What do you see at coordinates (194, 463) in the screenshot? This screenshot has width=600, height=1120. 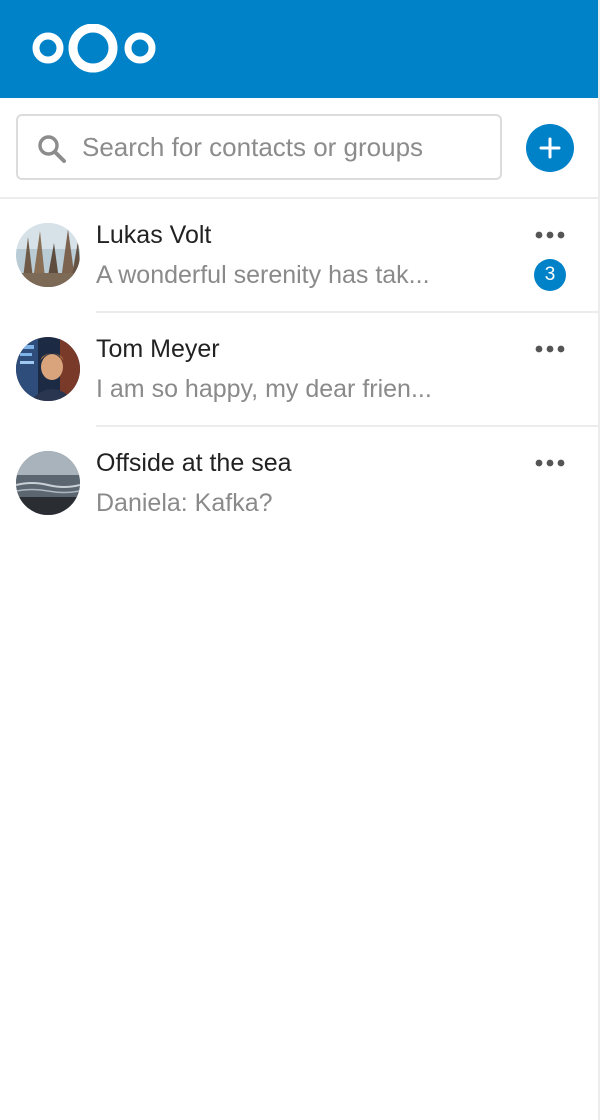 I see `conversation-name: Offside at the sea` at bounding box center [194, 463].